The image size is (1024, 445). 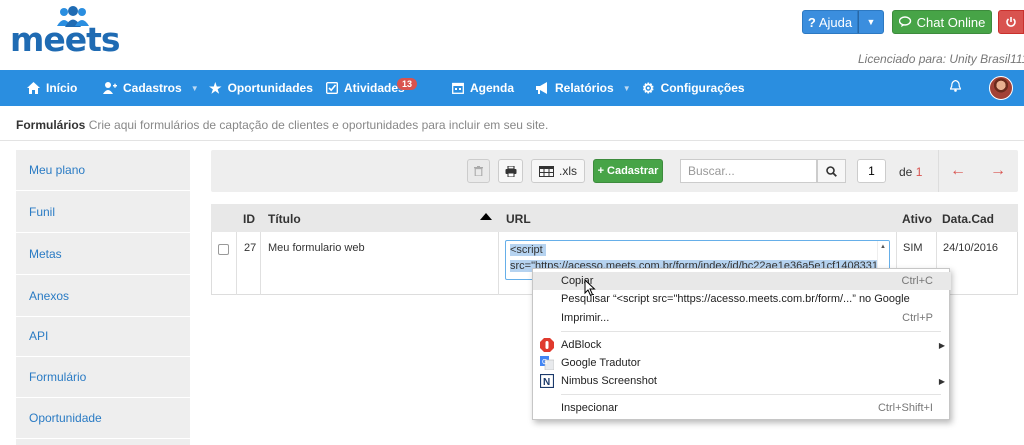 I want to click on chat-online-button: Chat Online, so click(x=942, y=22).